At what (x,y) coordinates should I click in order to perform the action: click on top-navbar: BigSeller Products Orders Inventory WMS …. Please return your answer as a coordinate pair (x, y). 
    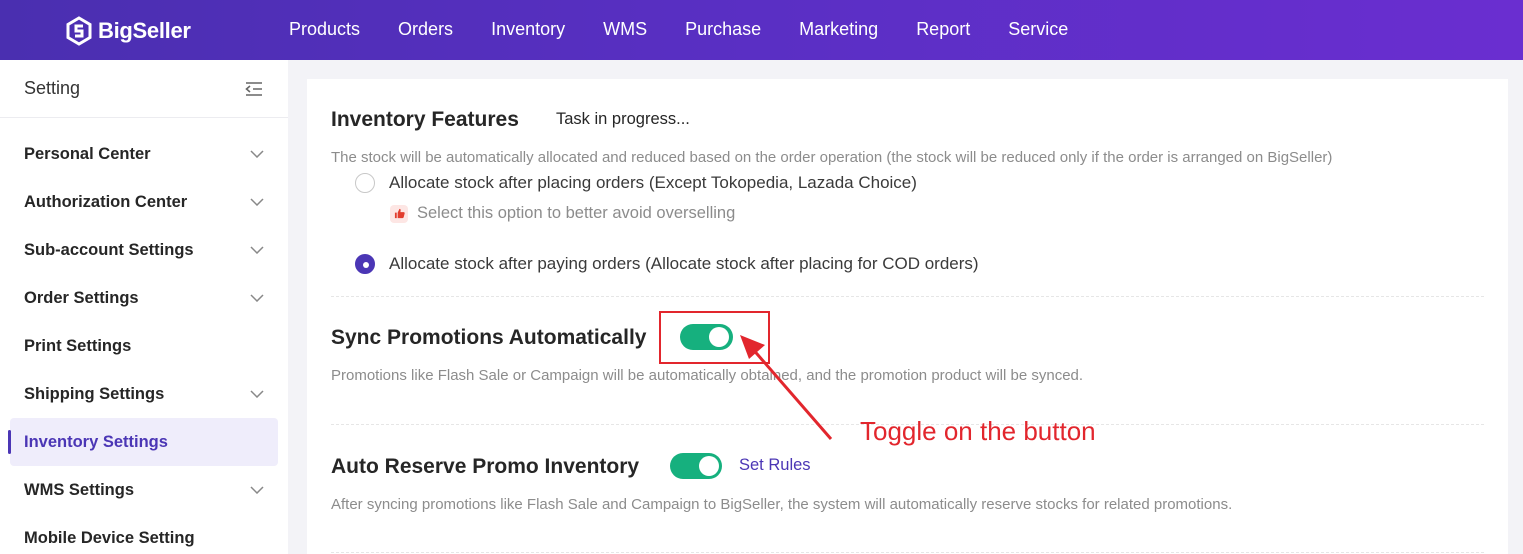
    Looking at the image, I should click on (761, 30).